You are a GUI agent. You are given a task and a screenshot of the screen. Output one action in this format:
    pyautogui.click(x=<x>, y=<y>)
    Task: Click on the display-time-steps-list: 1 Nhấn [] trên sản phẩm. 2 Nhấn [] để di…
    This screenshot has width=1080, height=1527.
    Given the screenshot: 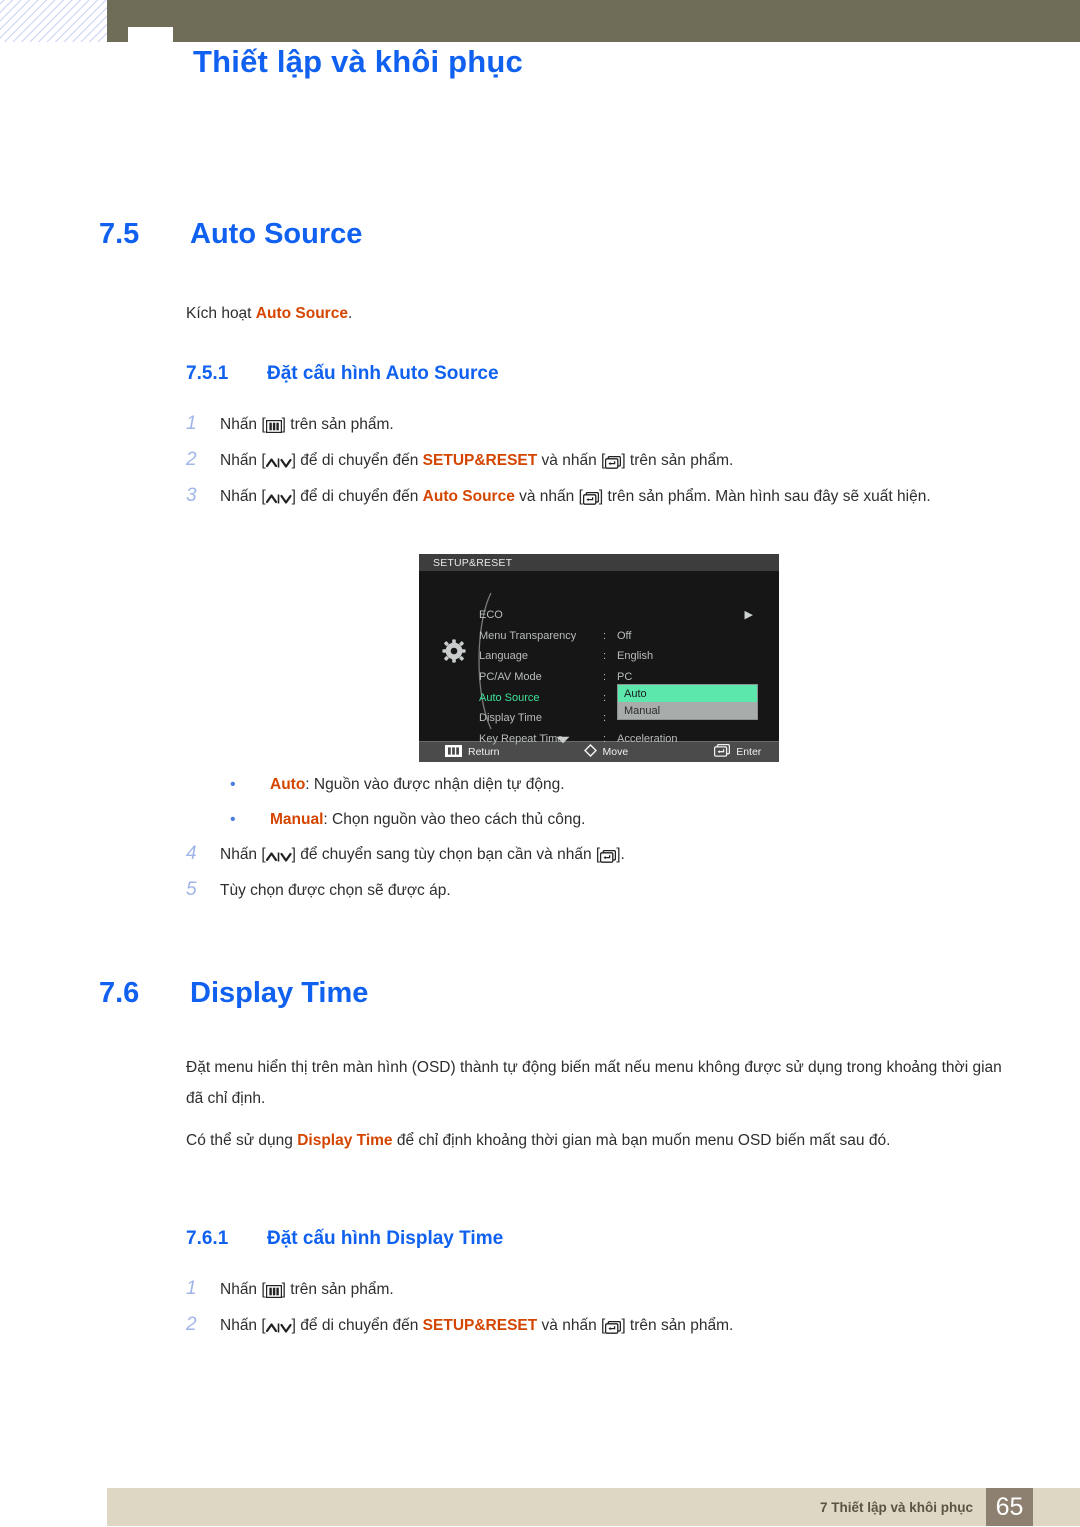 What is the action you would take?
    pyautogui.click(x=599, y=1312)
    